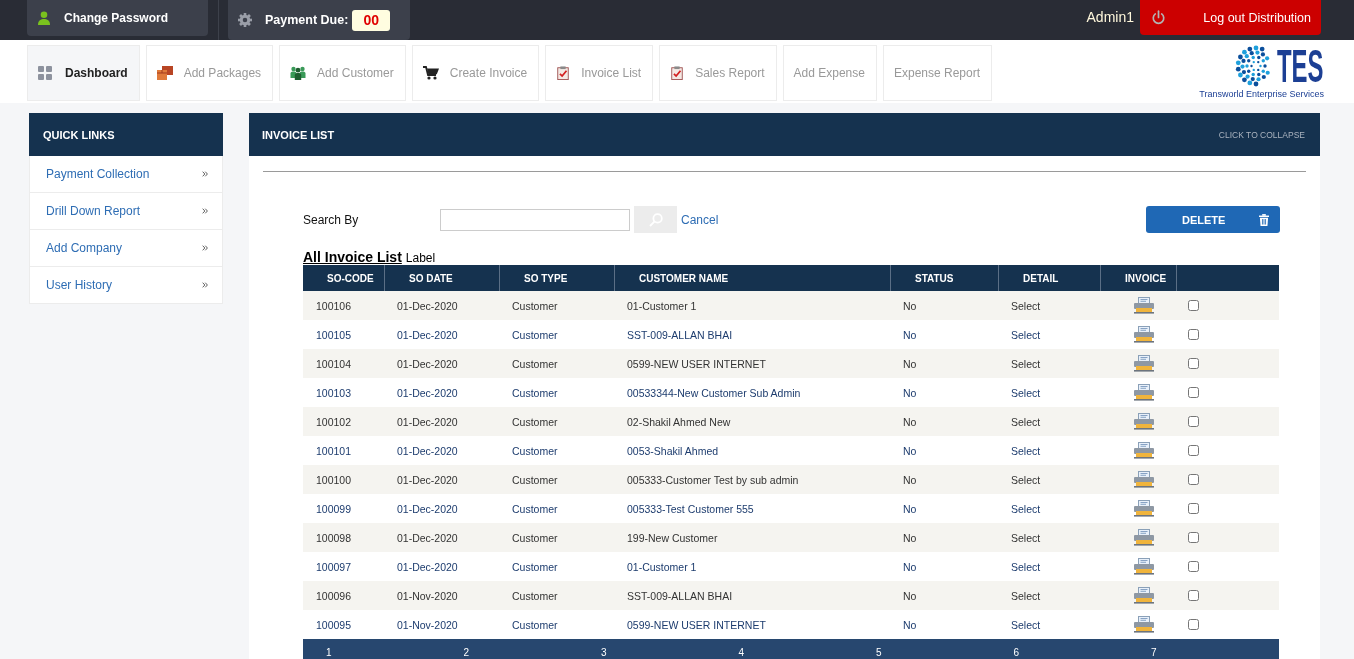  Describe the element at coordinates (1213, 219) in the screenshot. I see `delete-button: DELETE` at that location.